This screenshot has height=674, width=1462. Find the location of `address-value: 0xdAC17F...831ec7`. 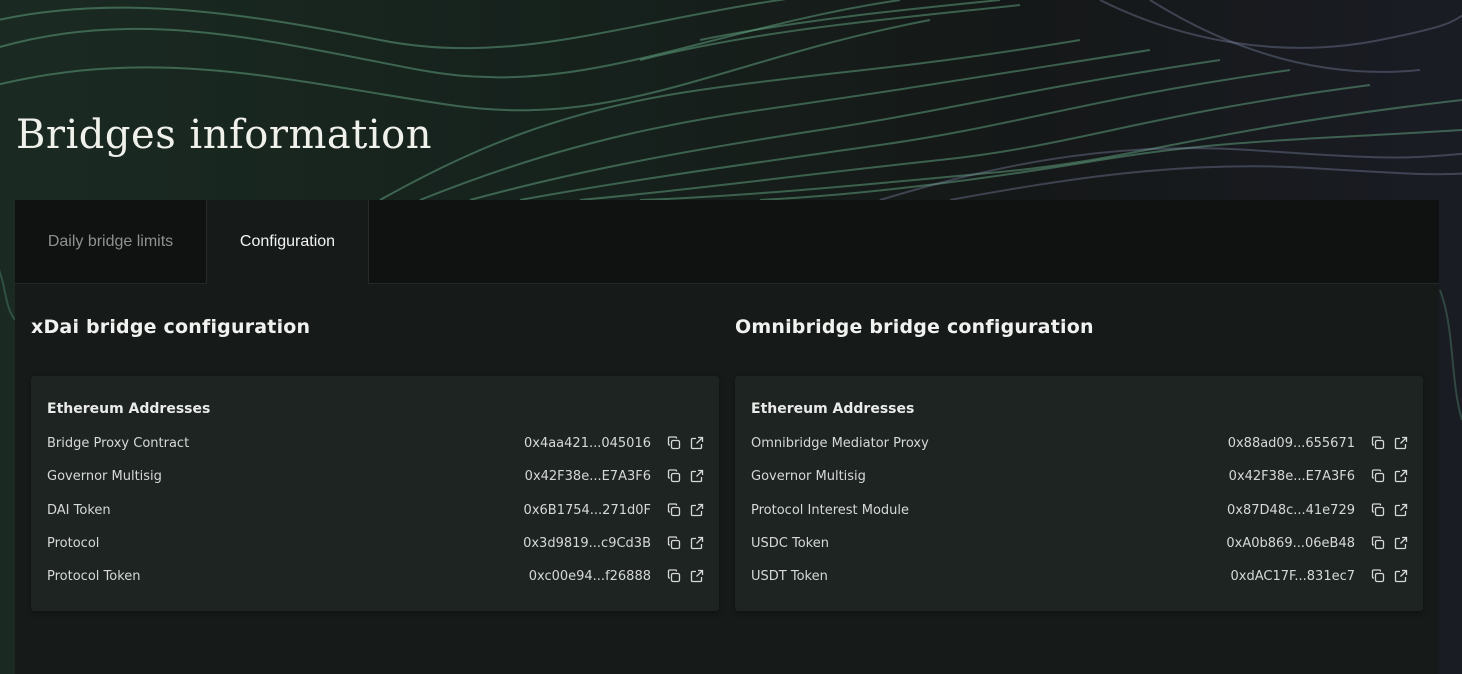

address-value: 0xdAC17F...831ec7 is located at coordinates (1292, 576).